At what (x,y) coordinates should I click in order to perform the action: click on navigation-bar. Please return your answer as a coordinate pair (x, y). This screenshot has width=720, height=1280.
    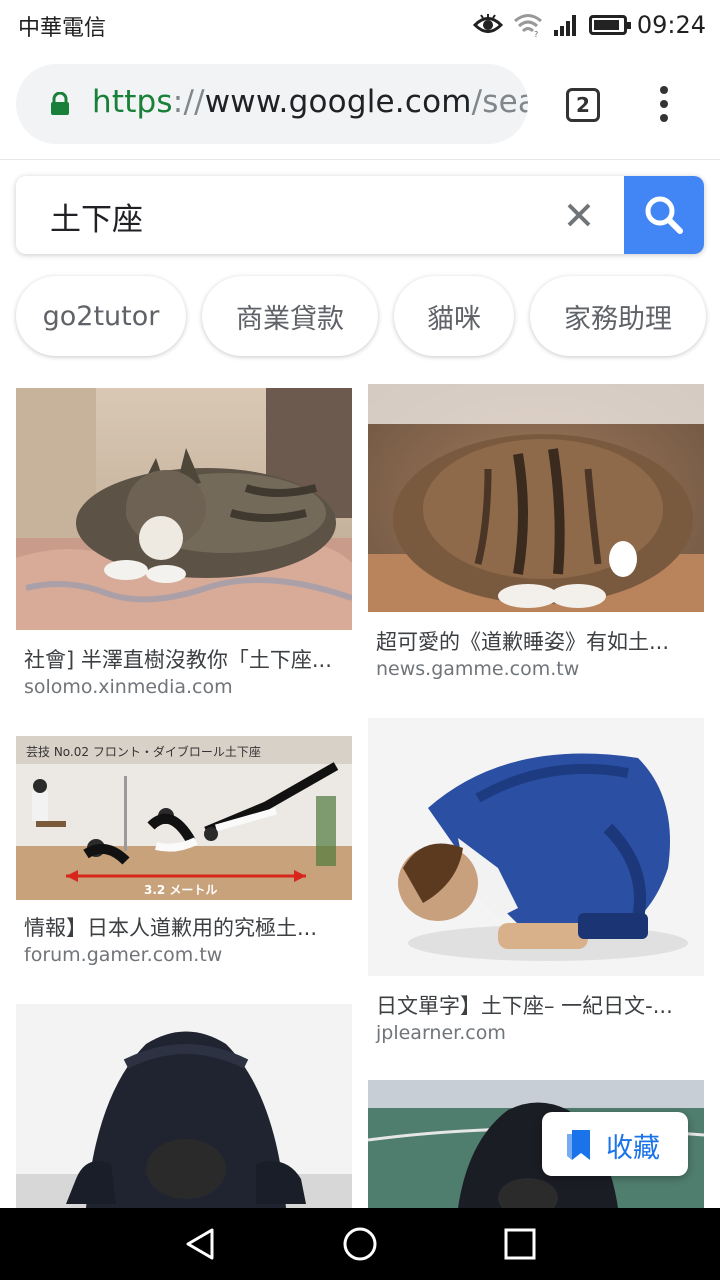
    Looking at the image, I should click on (360, 1244).